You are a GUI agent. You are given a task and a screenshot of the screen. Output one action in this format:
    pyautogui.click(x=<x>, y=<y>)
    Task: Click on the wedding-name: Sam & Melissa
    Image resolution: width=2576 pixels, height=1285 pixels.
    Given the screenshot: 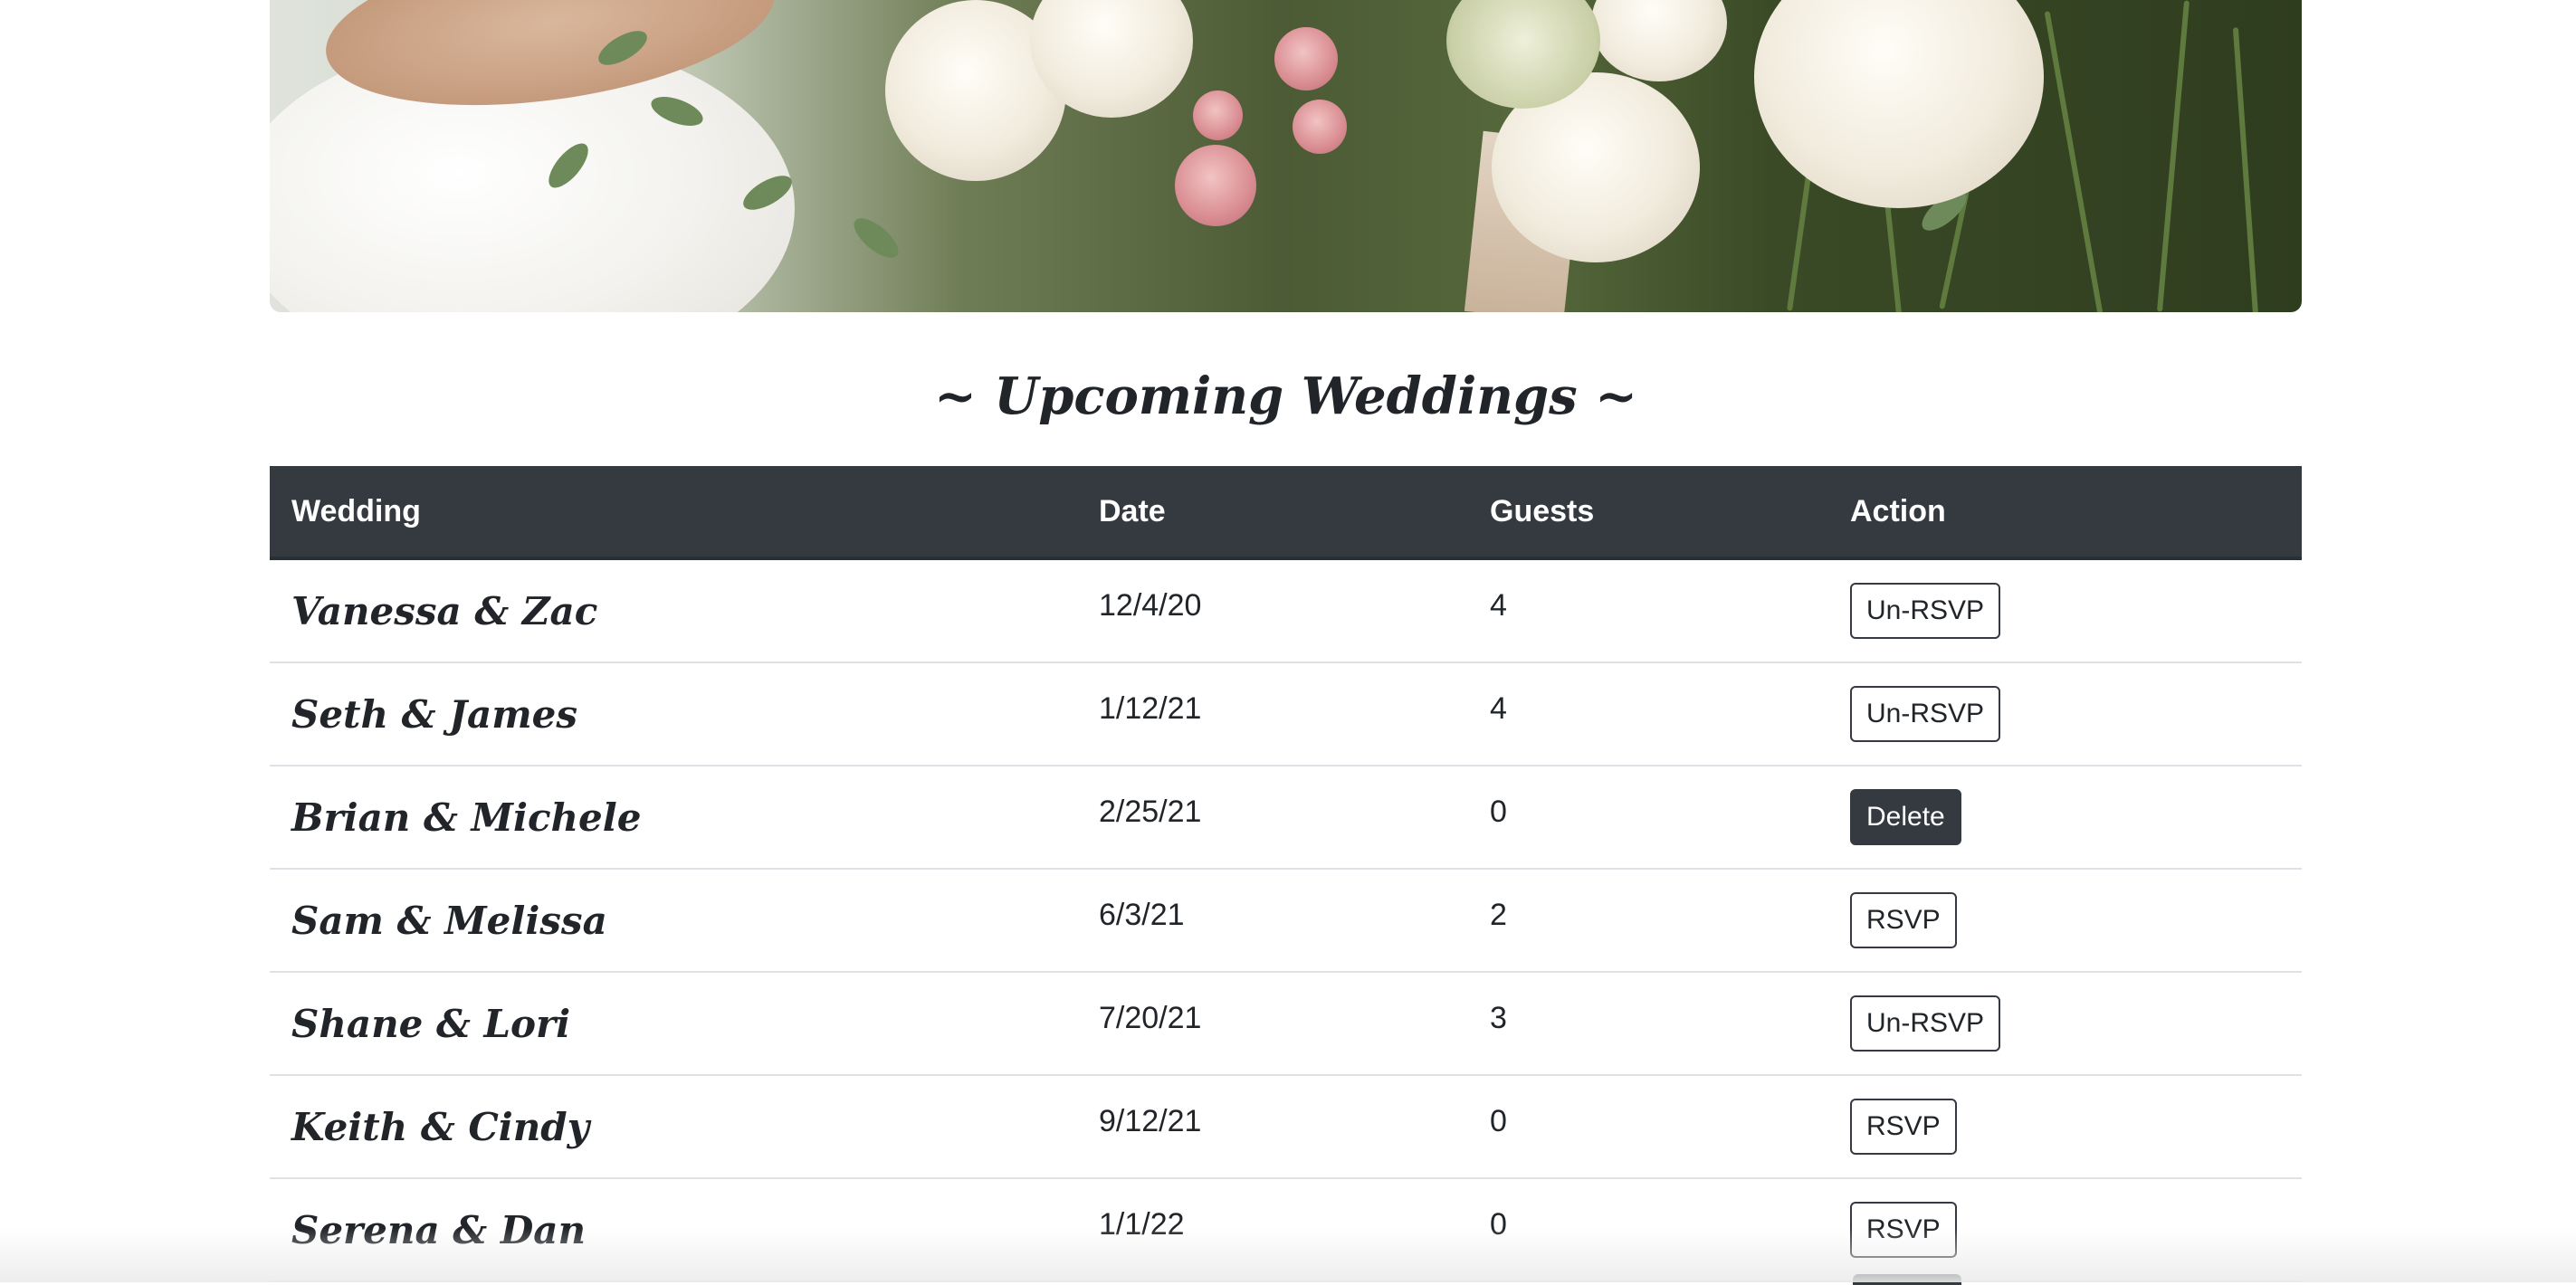 What is the action you would take?
    pyautogui.click(x=449, y=921)
    